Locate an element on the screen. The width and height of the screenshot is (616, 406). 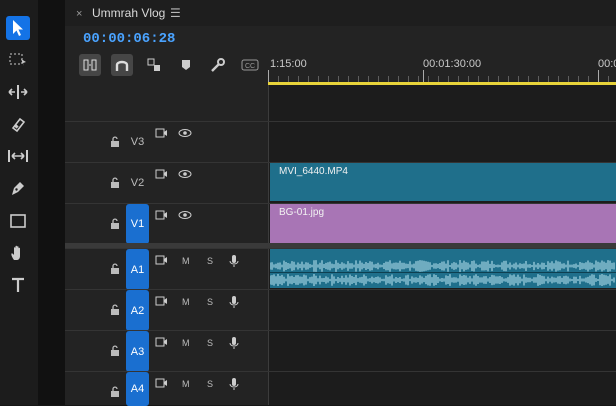
razor-tool-icon is located at coordinates (18, 125).